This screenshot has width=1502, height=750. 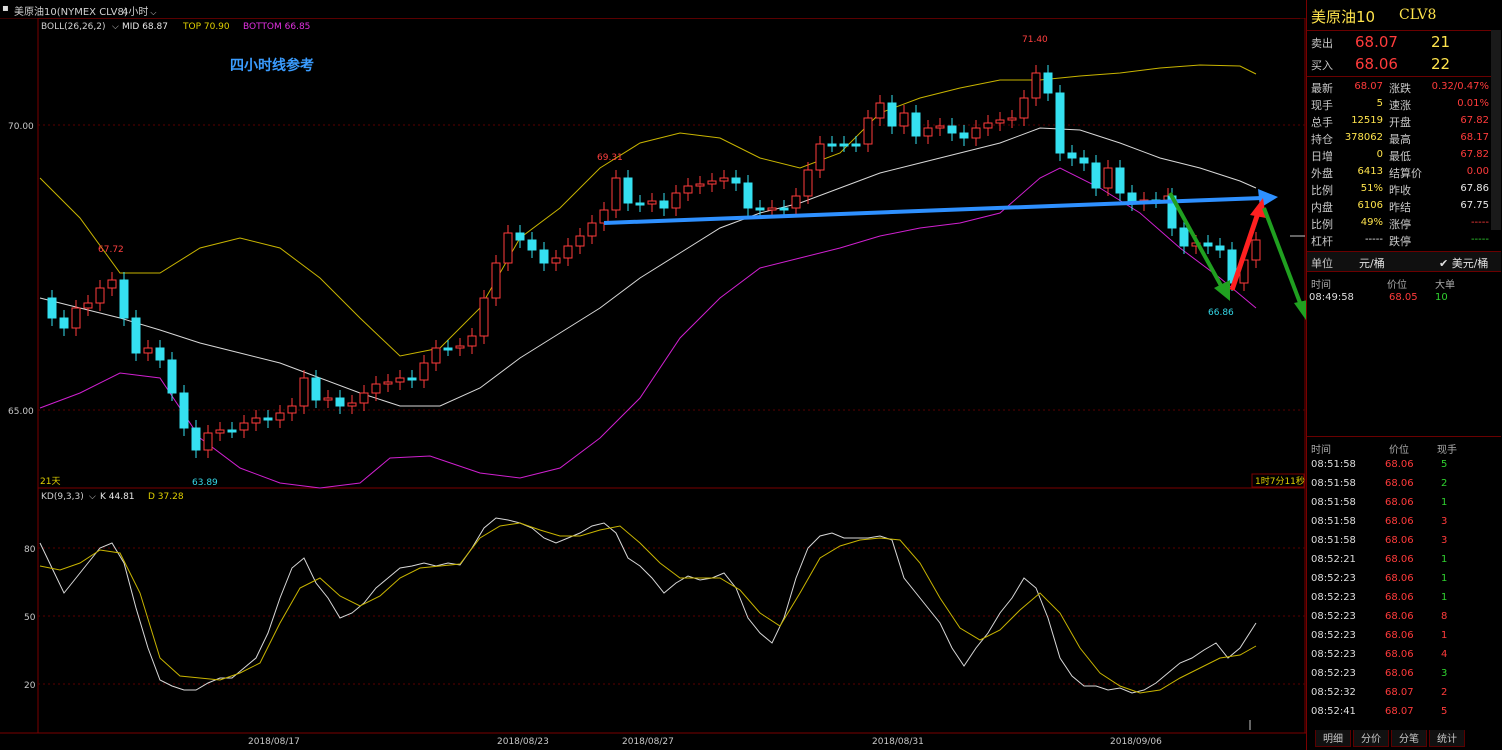 I want to click on stat-value: 0.01%, so click(x=1473, y=103).